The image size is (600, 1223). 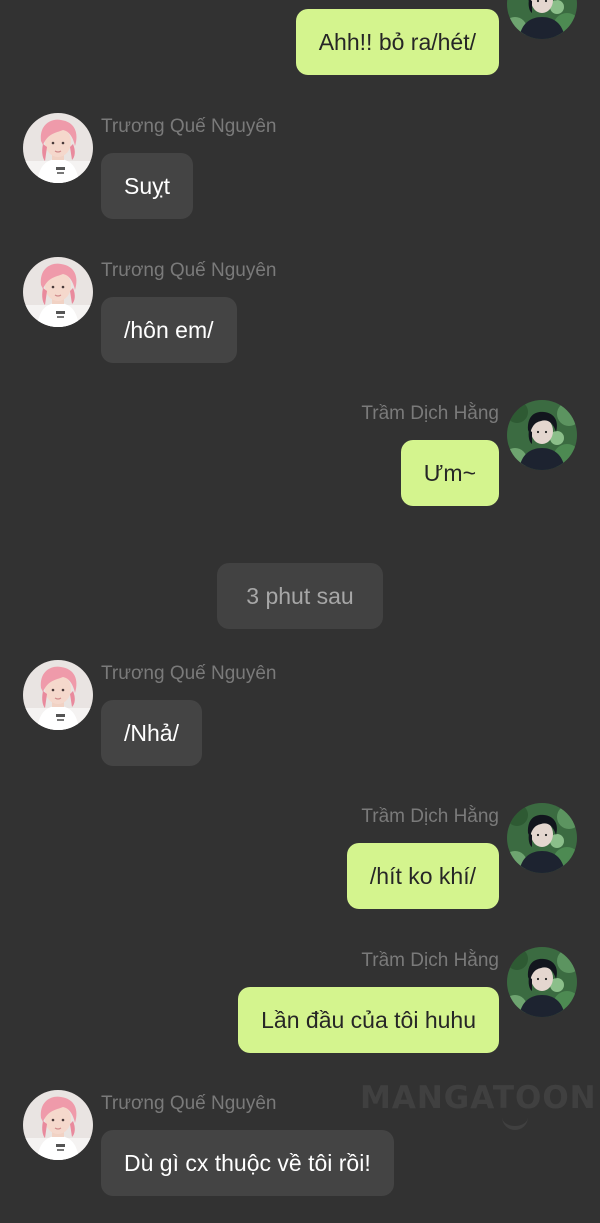 I want to click on message-bubble-outgoing: Ưm~, so click(x=449, y=473).